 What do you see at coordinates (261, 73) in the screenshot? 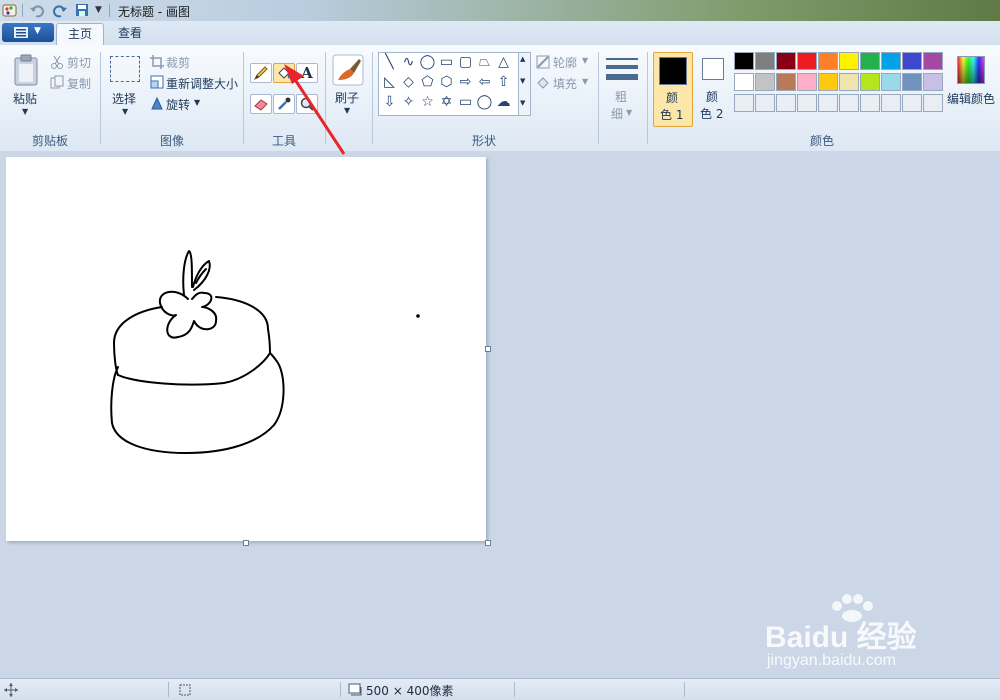
I see `pencil-tool` at bounding box center [261, 73].